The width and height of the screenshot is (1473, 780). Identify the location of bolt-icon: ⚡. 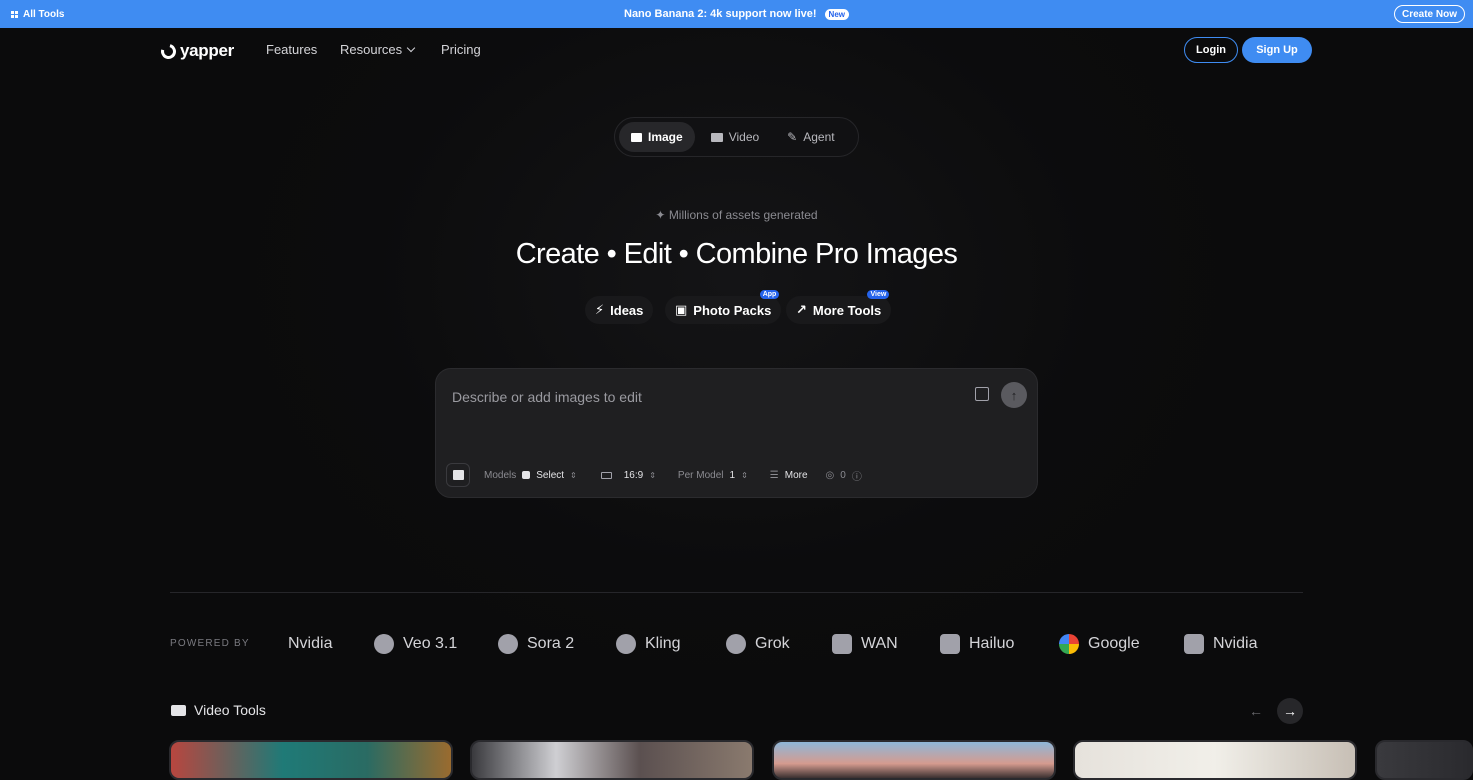
(600, 309).